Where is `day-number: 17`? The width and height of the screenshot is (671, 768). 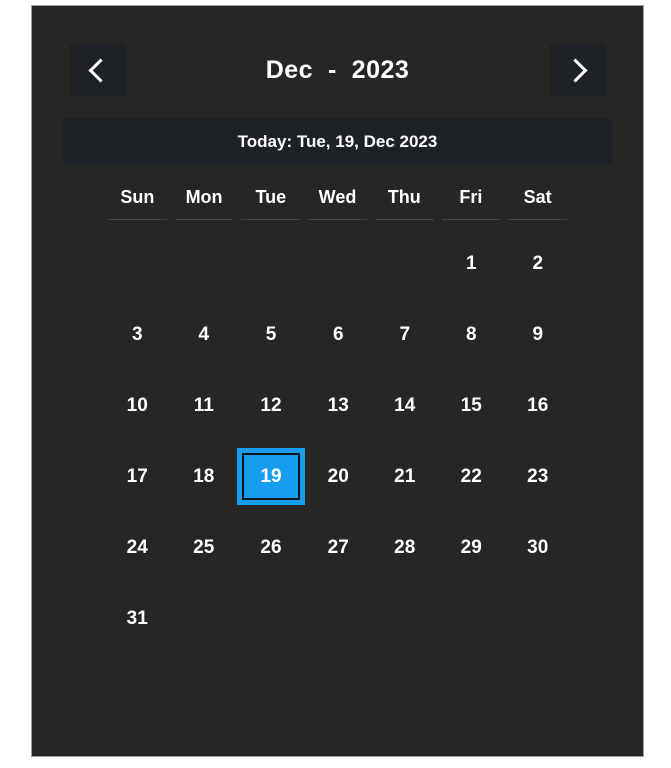 day-number: 17 is located at coordinates (137, 476).